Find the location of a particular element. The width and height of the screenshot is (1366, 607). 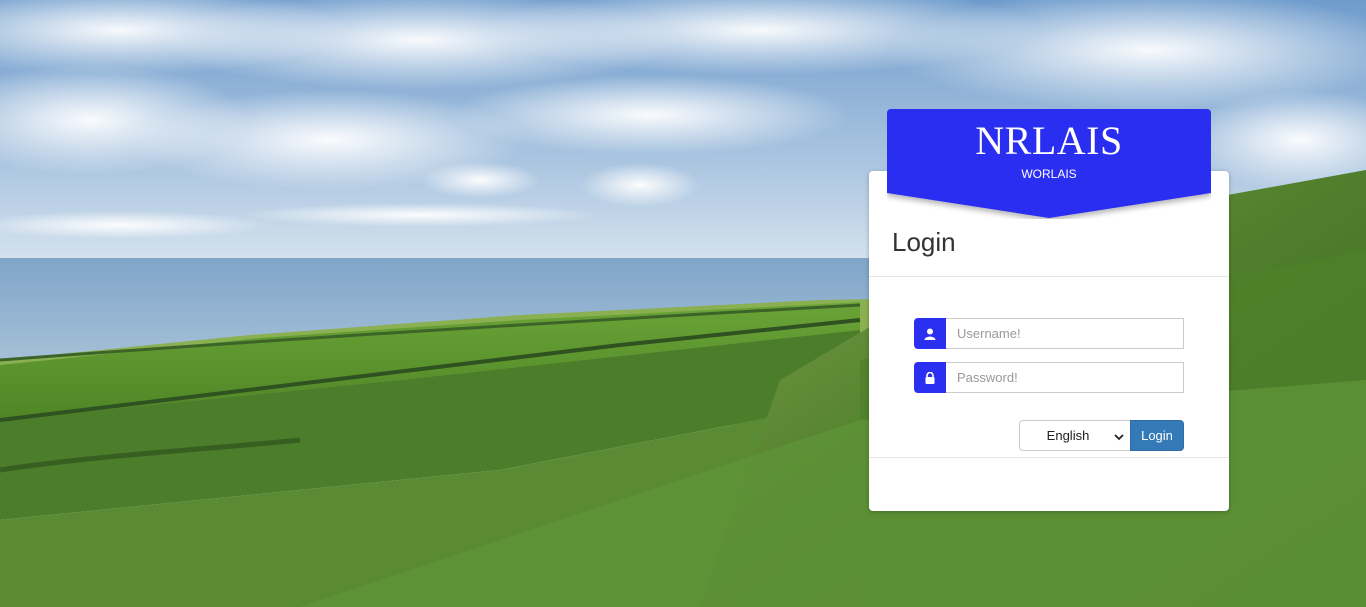

username-input is located at coordinates (1065, 333).